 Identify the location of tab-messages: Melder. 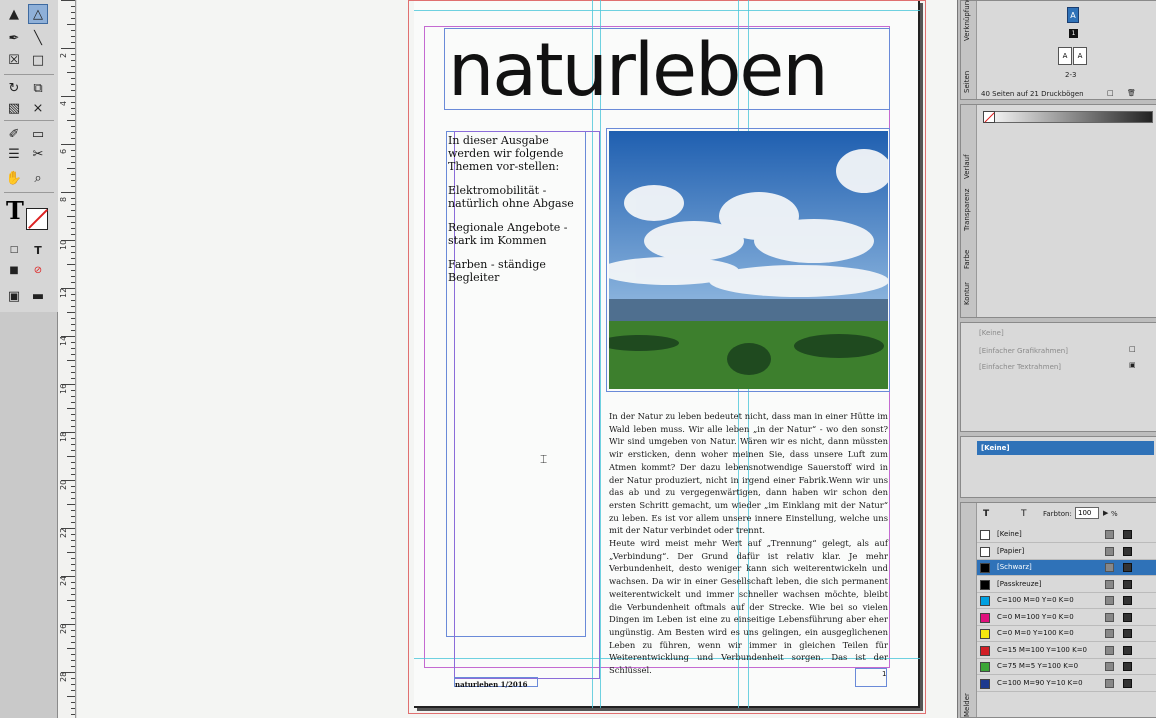
(967, 705).